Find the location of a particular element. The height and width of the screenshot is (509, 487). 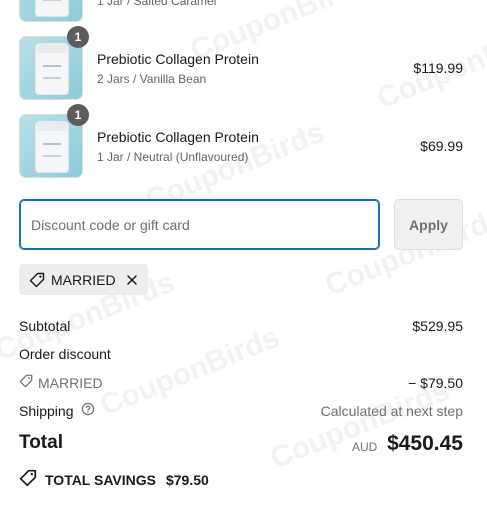

total-label: Total is located at coordinates (41, 442).